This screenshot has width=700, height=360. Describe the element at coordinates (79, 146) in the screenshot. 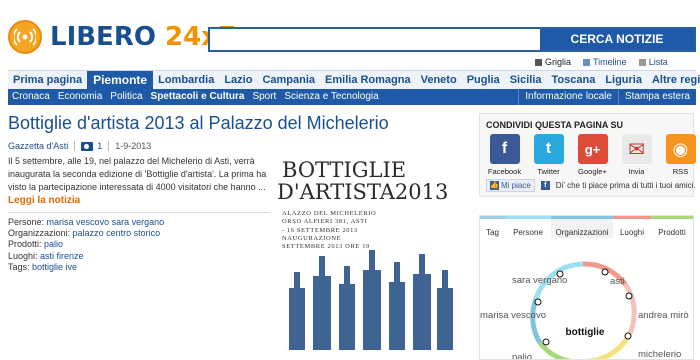

I see `article-meta: Gazzetta d'Asti 1 1-9-2013` at that location.